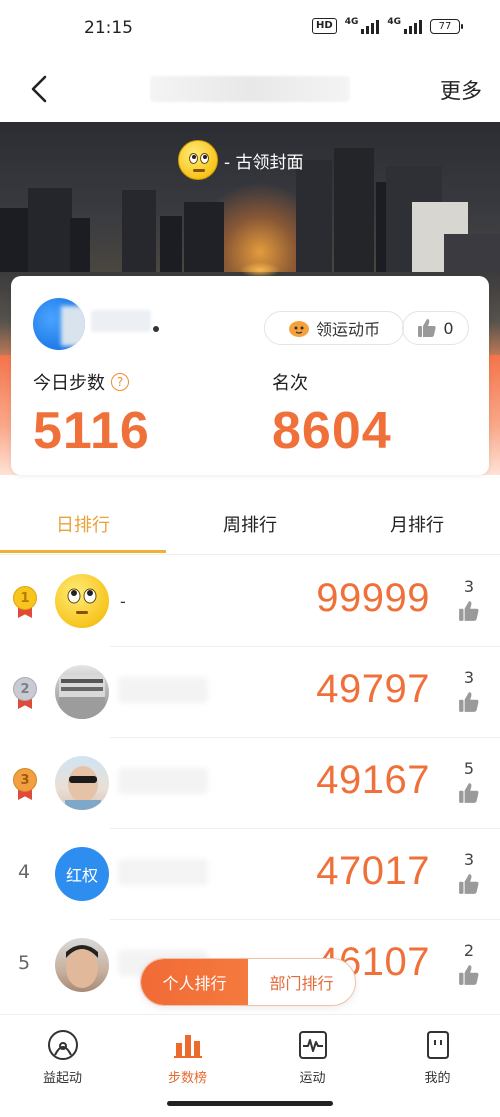 This screenshot has height=1117, width=500. What do you see at coordinates (123, 601) in the screenshot?
I see `row-user-name: -` at bounding box center [123, 601].